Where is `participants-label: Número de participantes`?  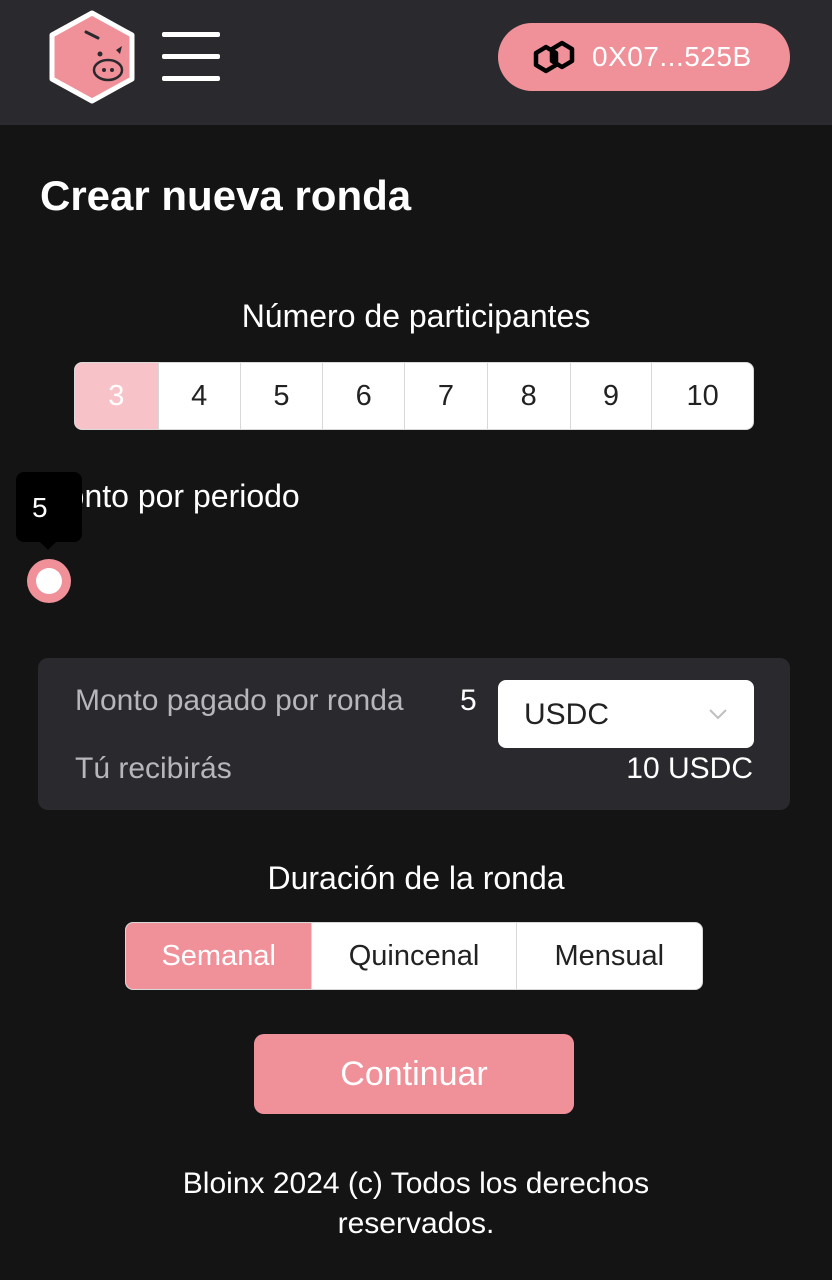 participants-label: Número de participantes is located at coordinates (416, 316).